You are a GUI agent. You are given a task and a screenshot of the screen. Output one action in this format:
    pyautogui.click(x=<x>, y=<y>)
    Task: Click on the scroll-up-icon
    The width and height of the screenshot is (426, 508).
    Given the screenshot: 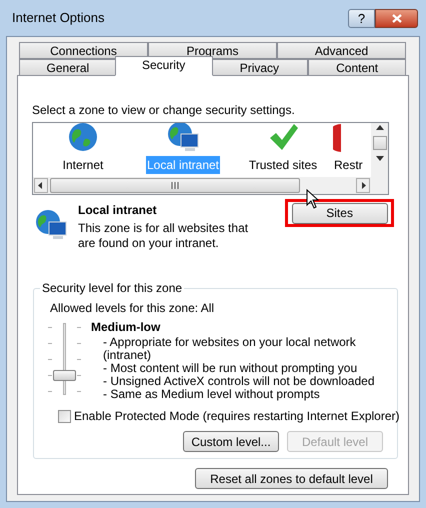 What is the action you would take?
    pyautogui.click(x=380, y=127)
    